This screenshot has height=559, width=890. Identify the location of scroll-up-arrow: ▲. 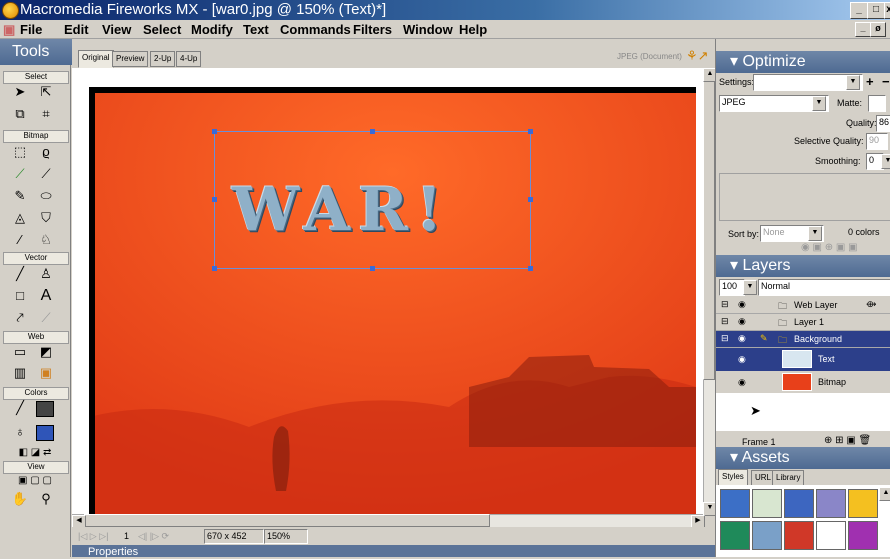
(884, 494).